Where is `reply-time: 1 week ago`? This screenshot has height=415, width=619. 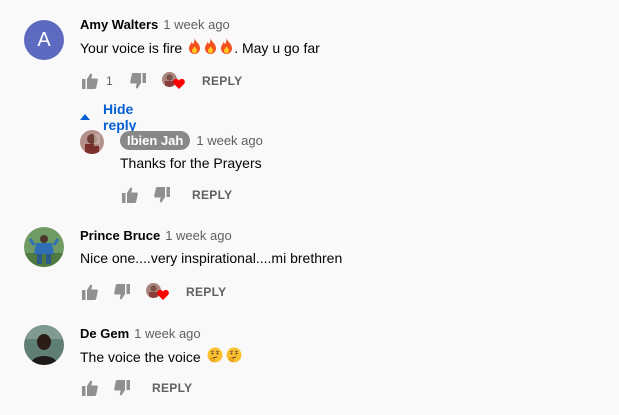 reply-time: 1 week ago is located at coordinates (229, 140).